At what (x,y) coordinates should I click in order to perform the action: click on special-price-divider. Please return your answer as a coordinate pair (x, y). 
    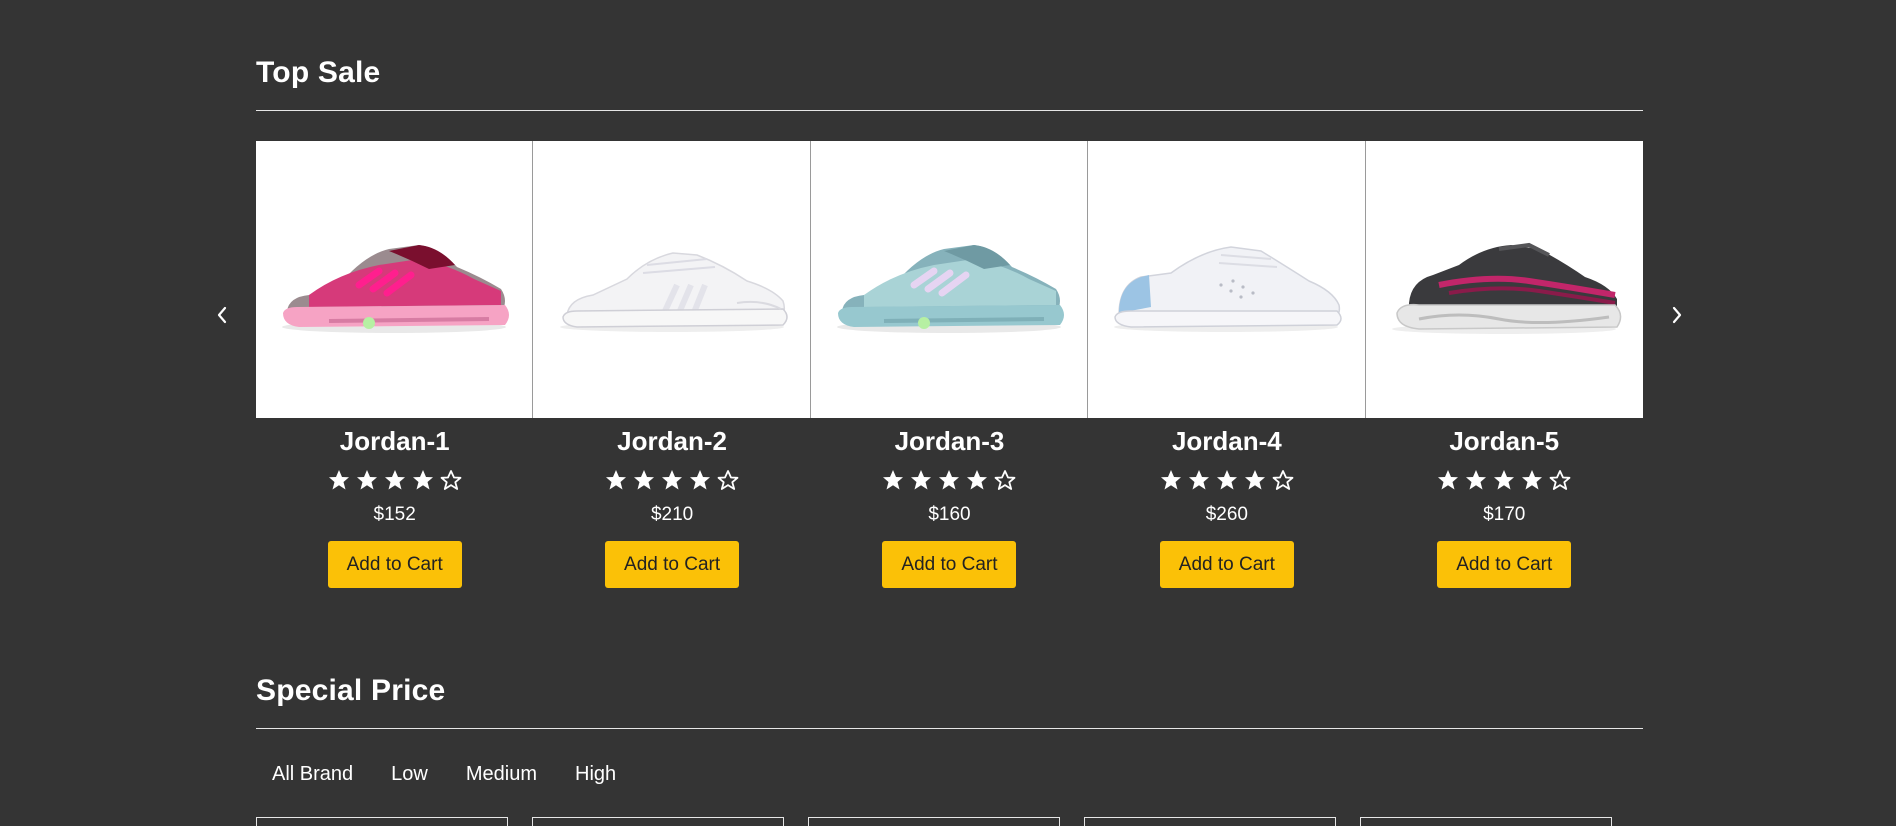
    Looking at the image, I should click on (949, 728).